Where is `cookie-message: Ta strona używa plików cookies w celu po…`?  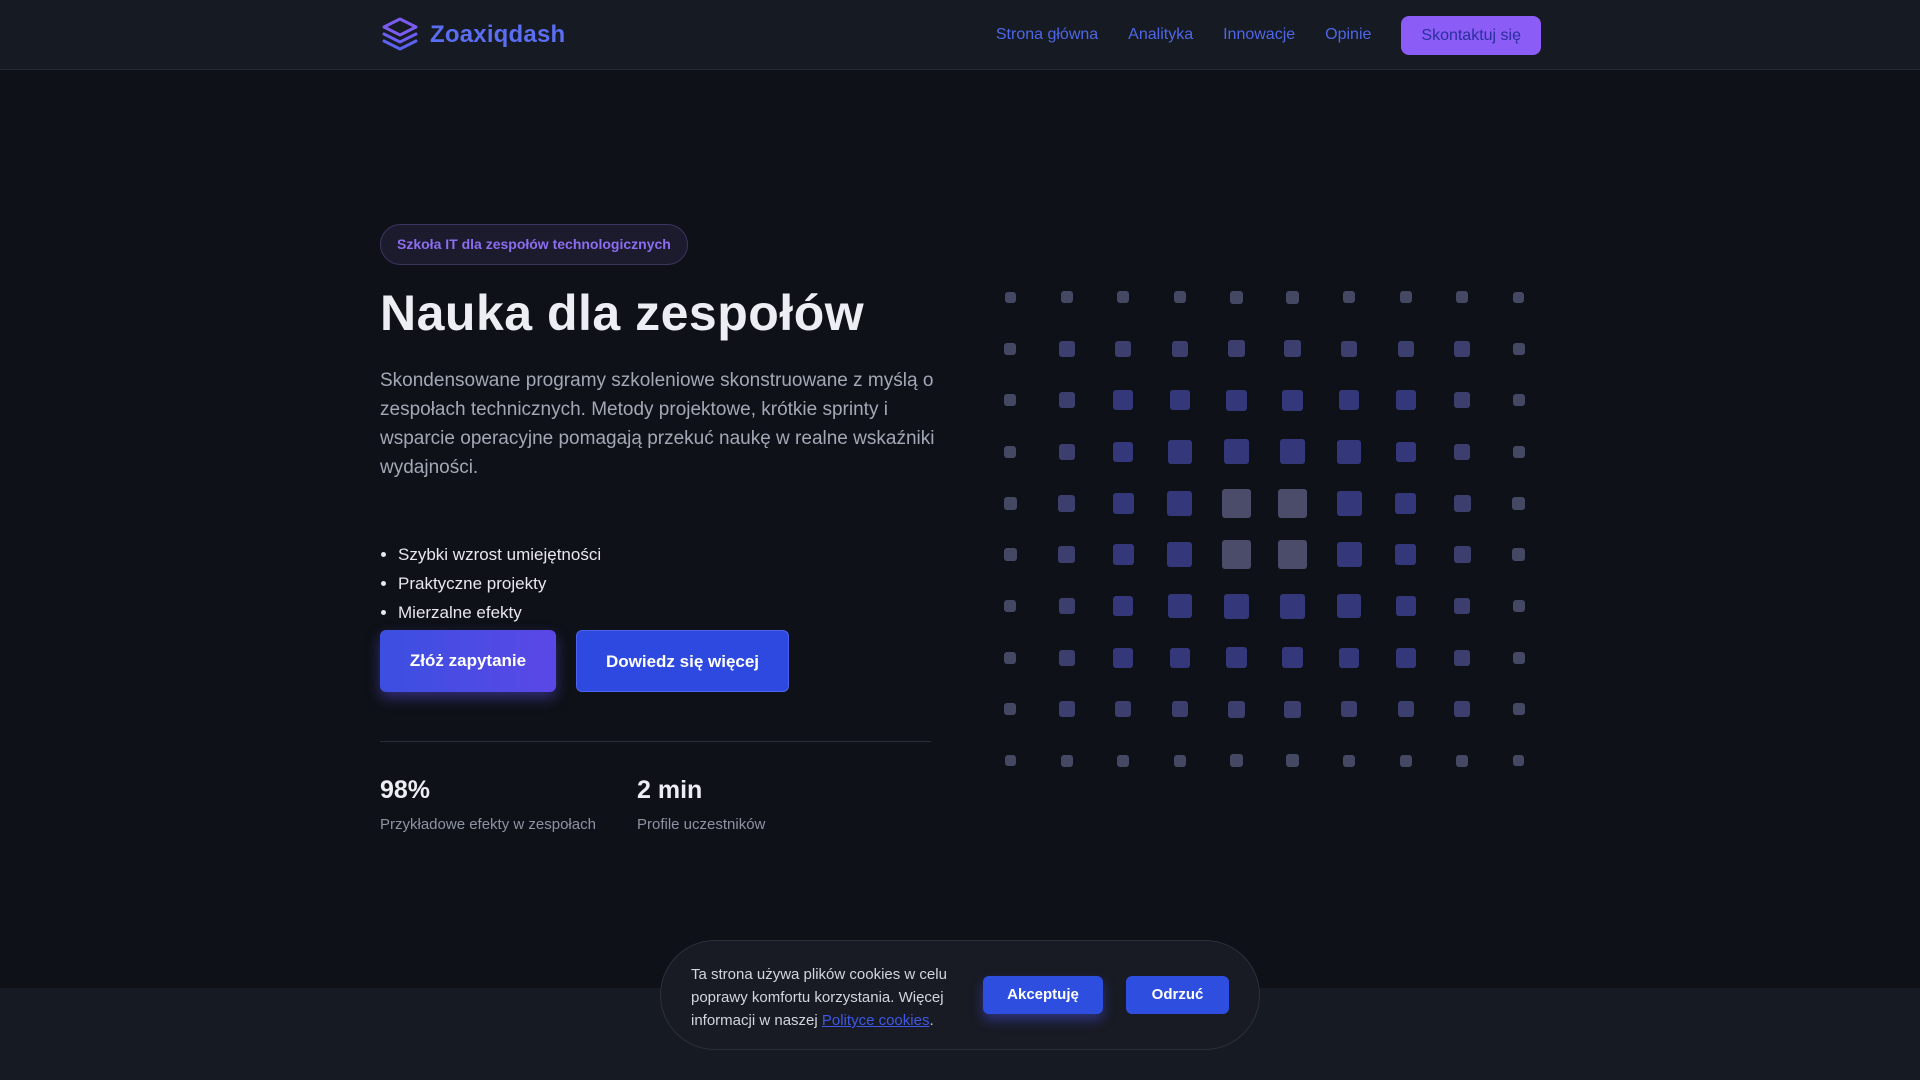 cookie-message: Ta strona używa plików cookies w celu po… is located at coordinates (833, 997).